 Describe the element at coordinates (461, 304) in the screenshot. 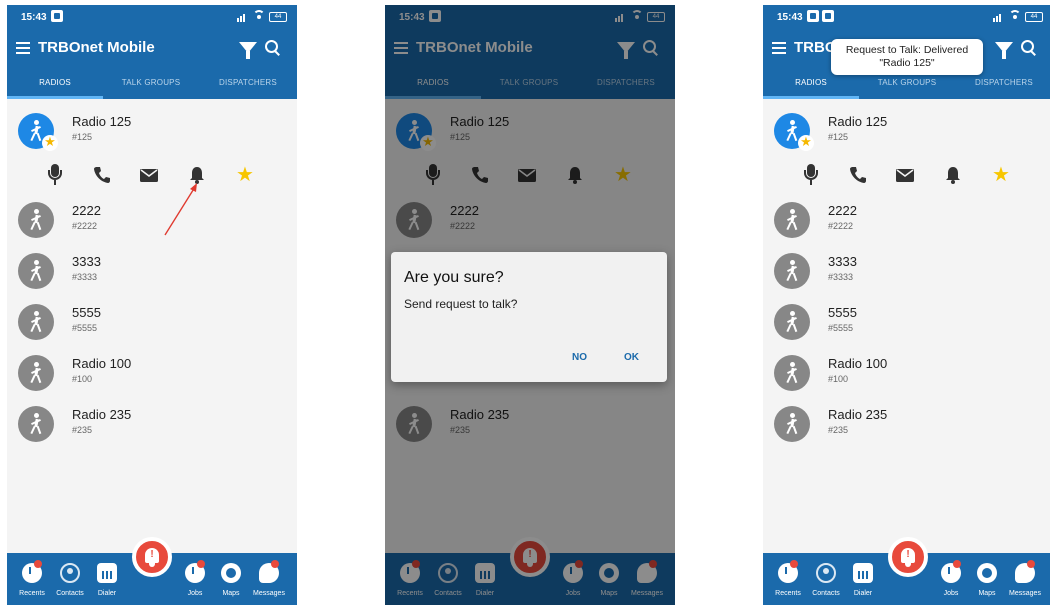

I see `dialog-message: Send request to talk?` at that location.